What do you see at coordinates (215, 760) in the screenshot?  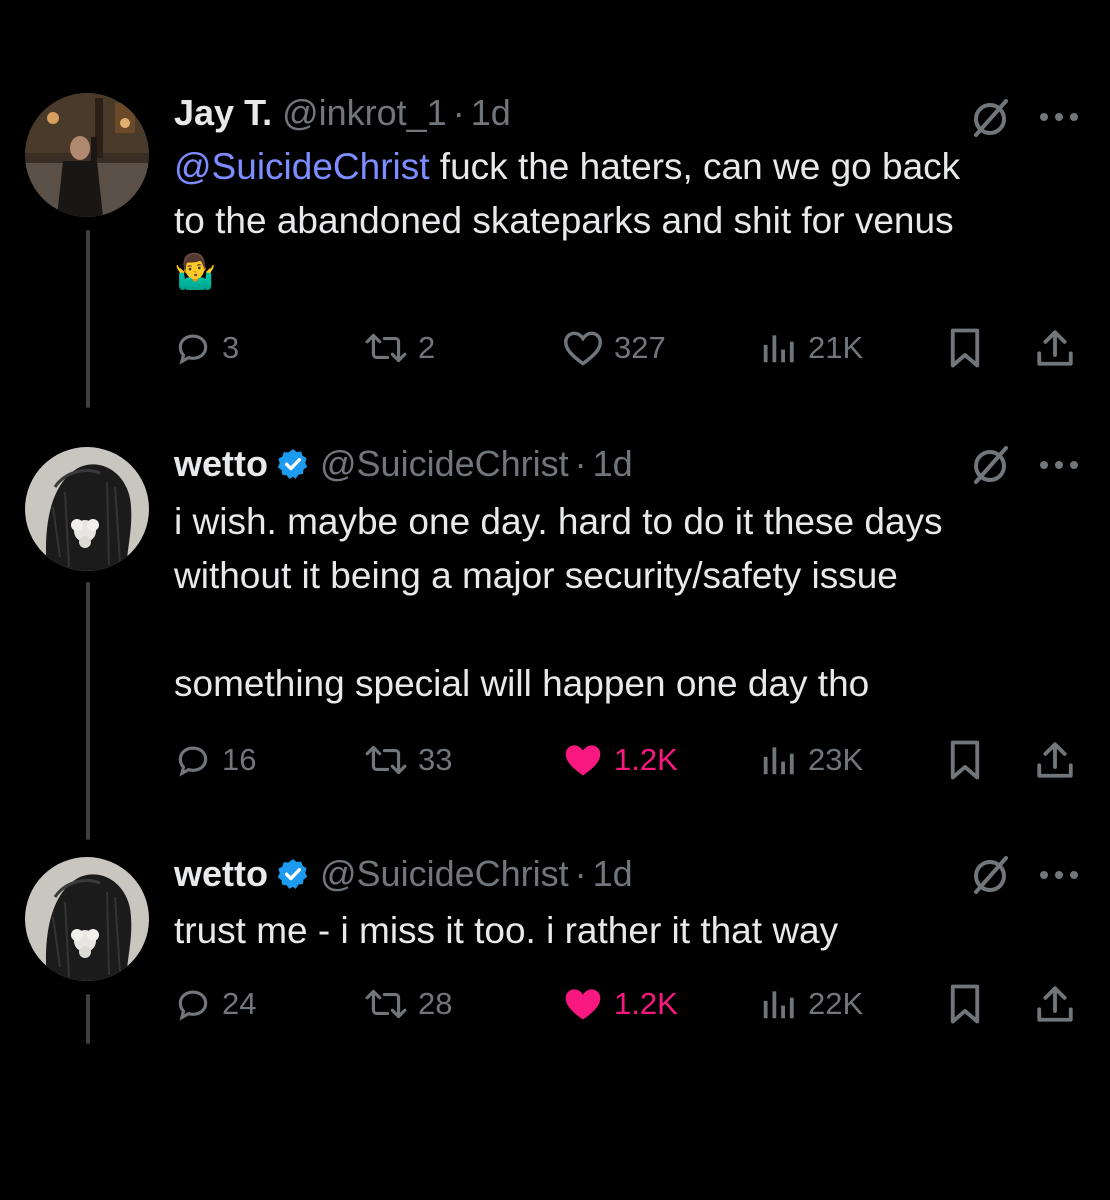 I see `reply-button: 16` at bounding box center [215, 760].